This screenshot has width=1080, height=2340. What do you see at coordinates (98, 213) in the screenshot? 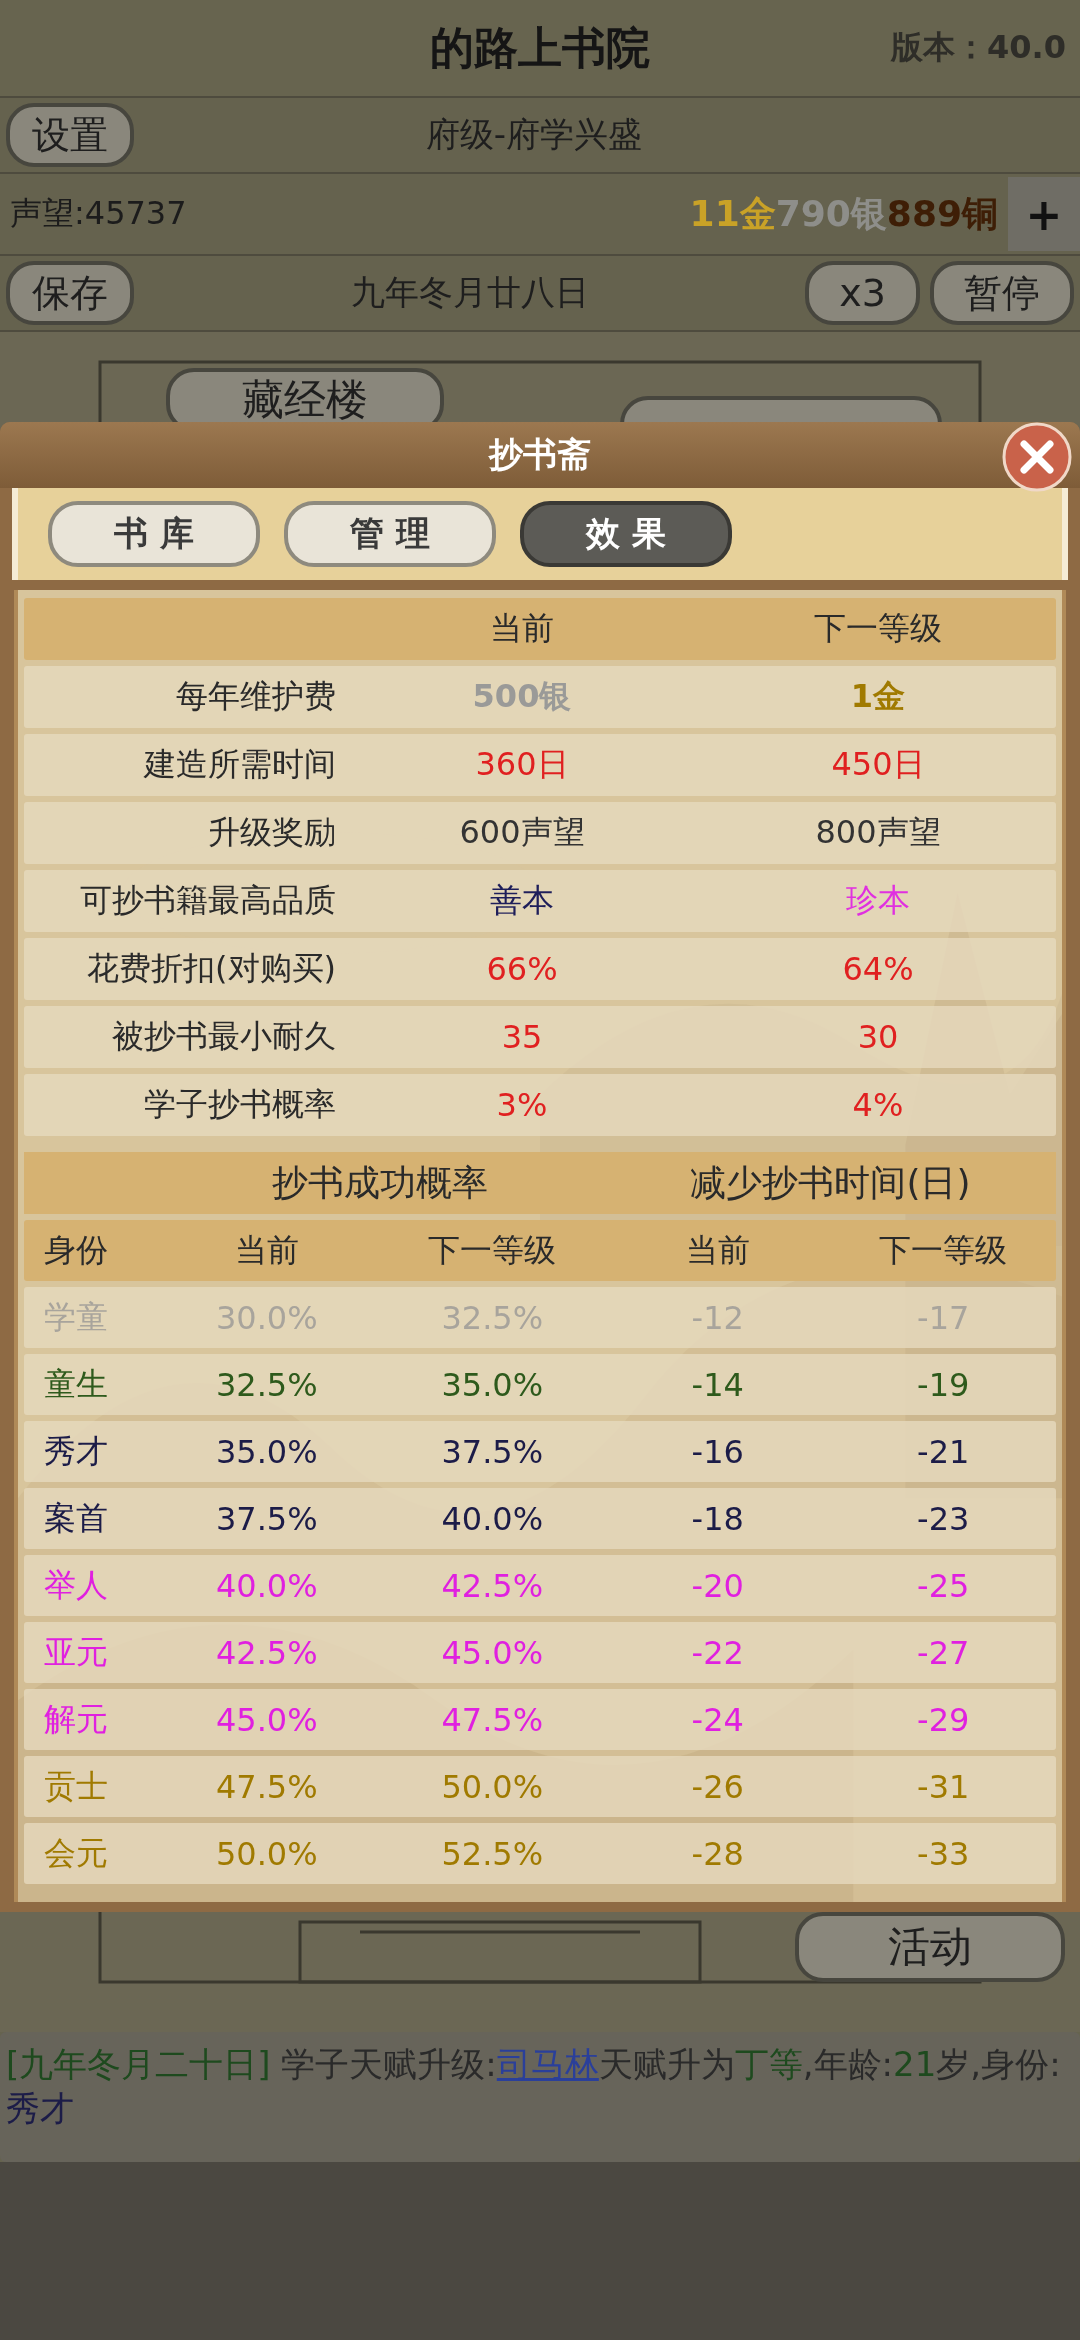
I see `reputation-label: 声望:45737` at bounding box center [98, 213].